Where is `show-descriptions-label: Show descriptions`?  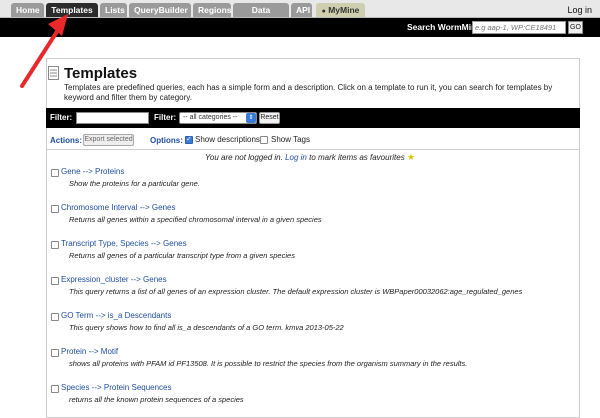 show-descriptions-label: Show descriptions is located at coordinates (227, 139).